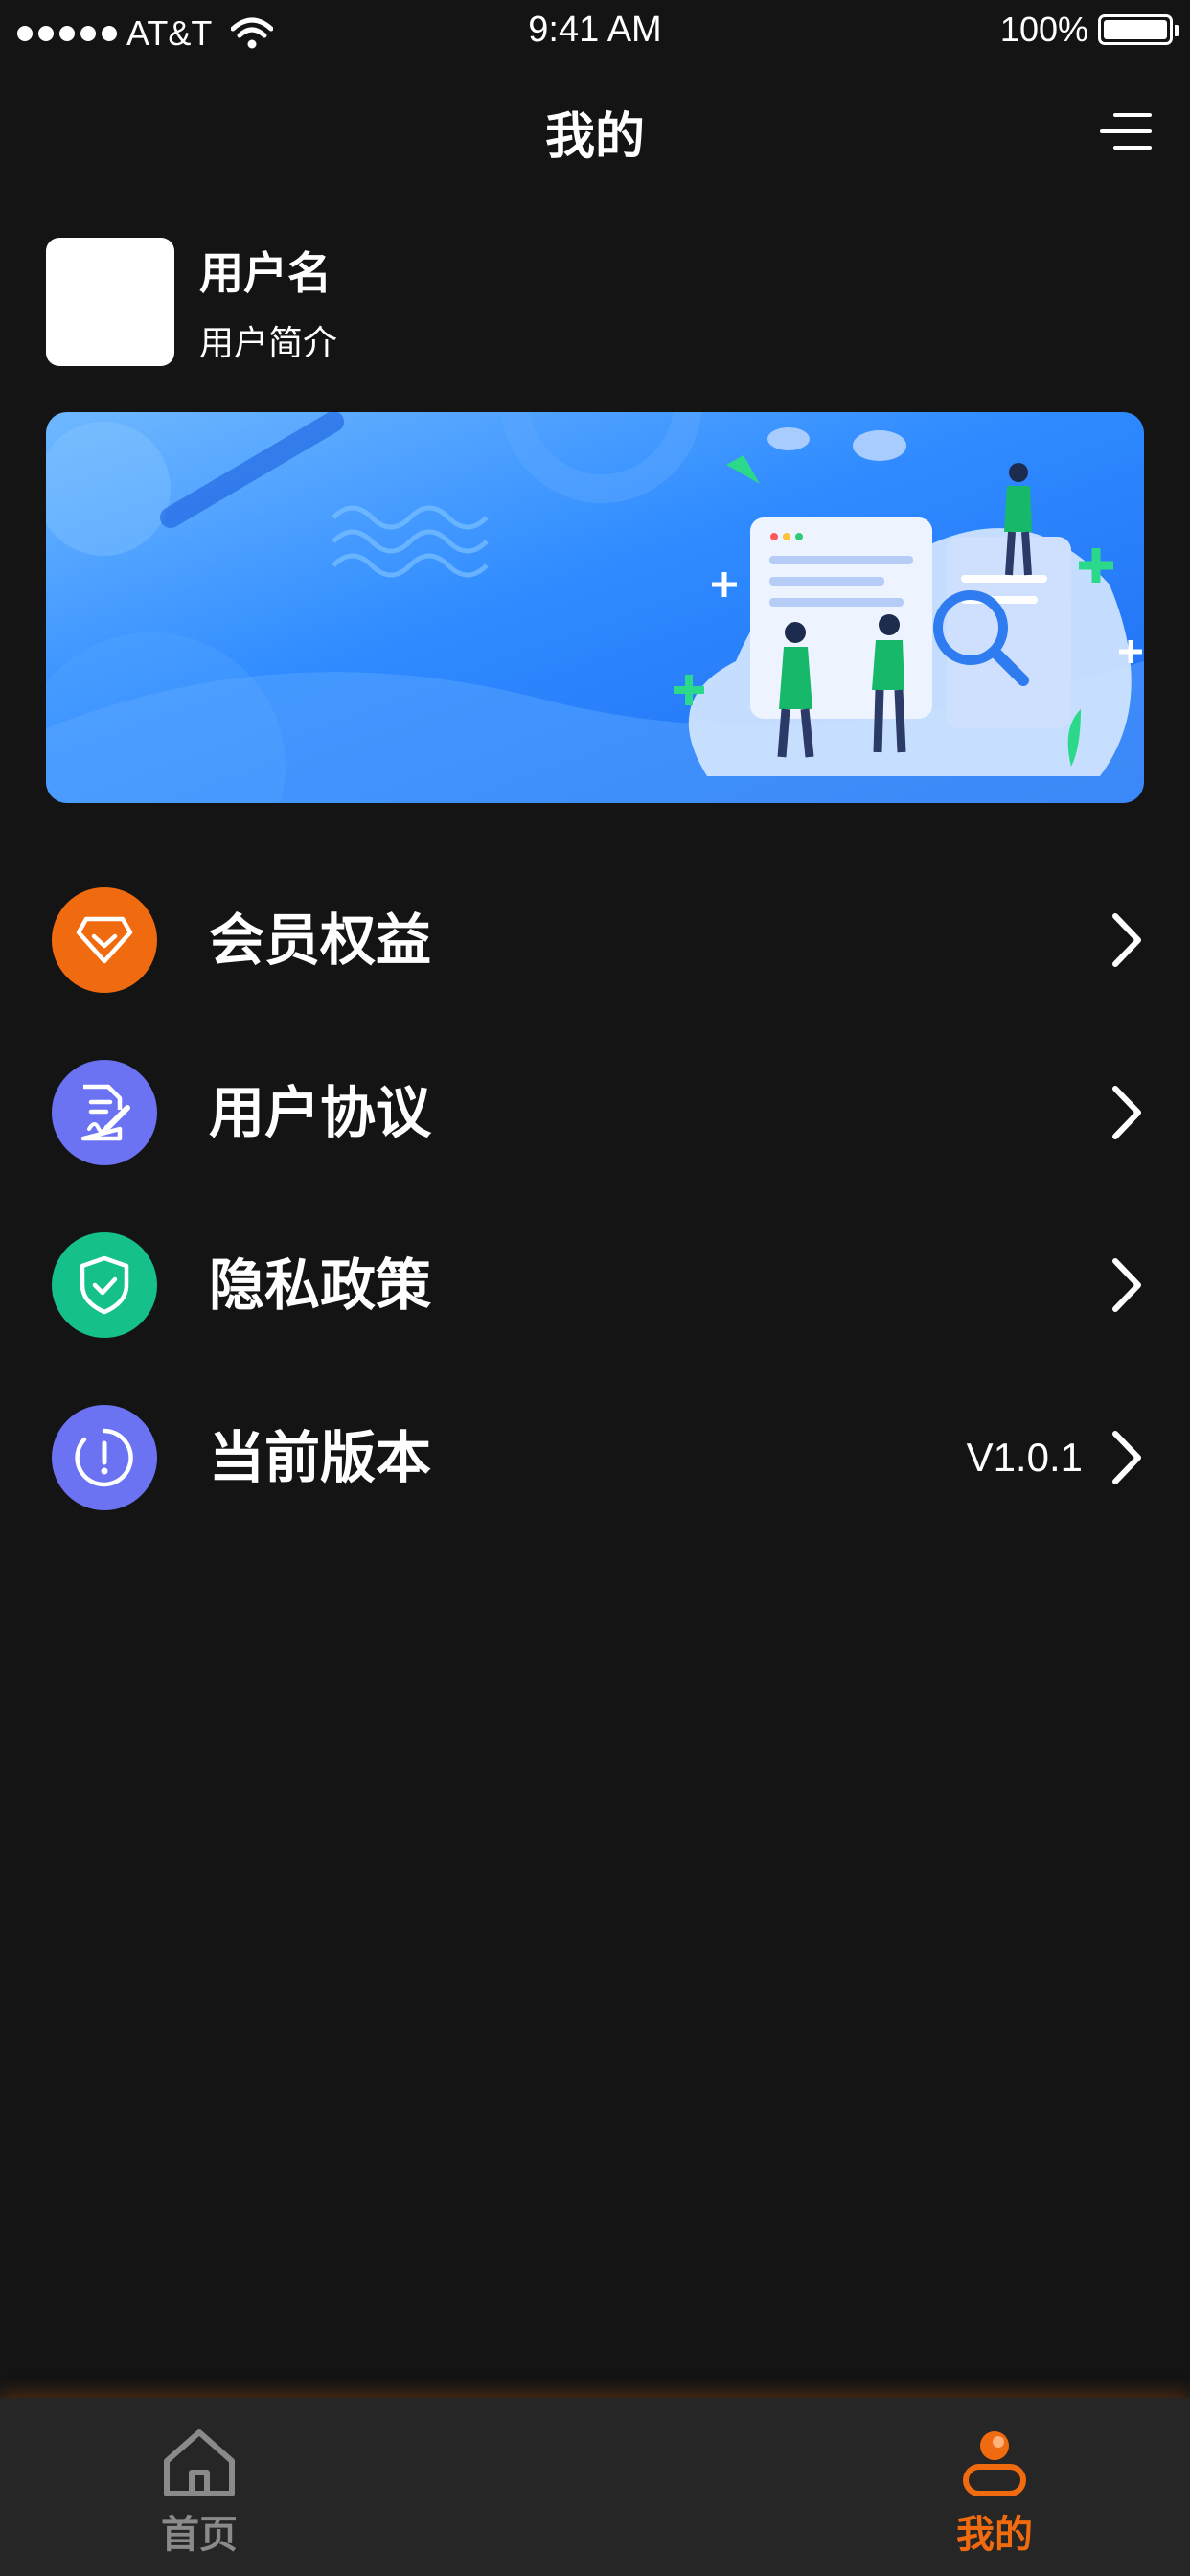  What do you see at coordinates (199, 2535) in the screenshot?
I see `tab-label: 首页` at bounding box center [199, 2535].